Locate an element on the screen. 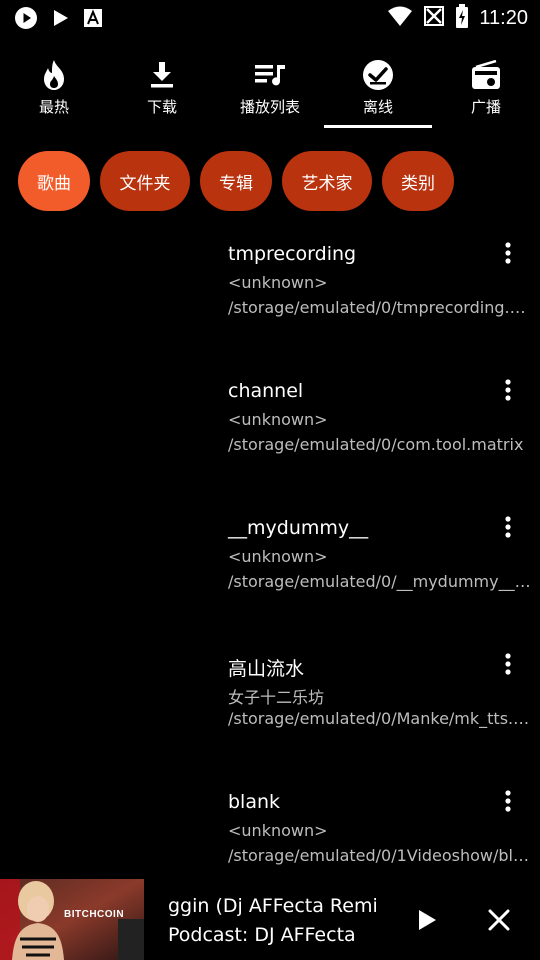 The width and height of the screenshot is (540, 960). chip-artists: 艺术家 is located at coordinates (327, 181).